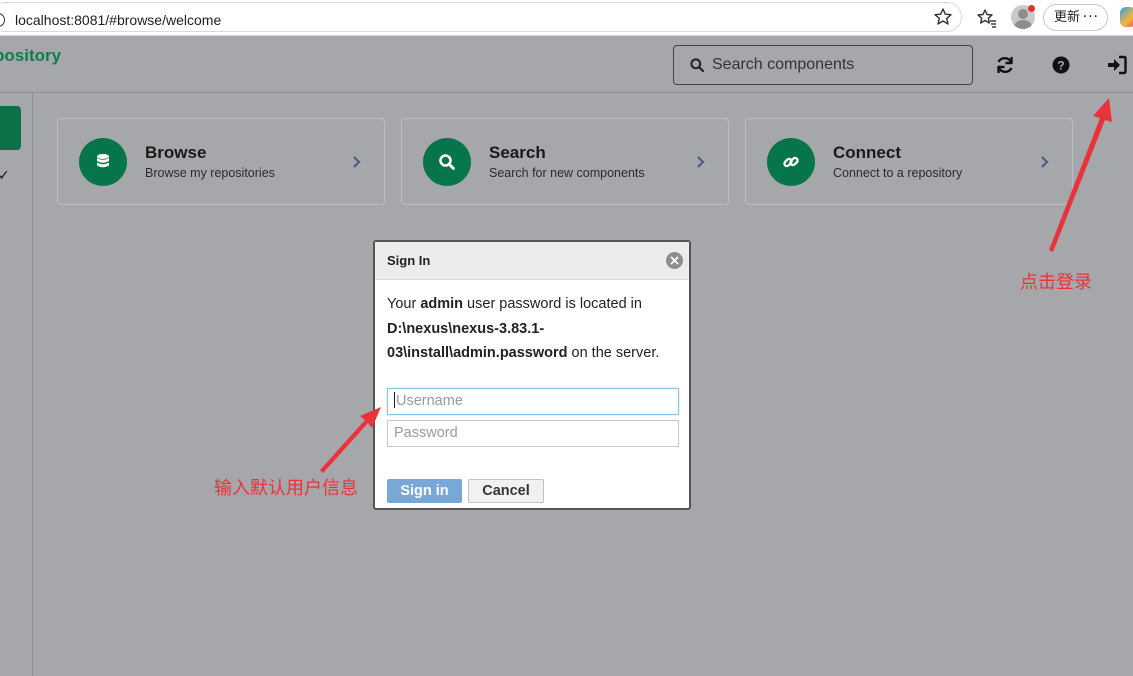  Describe the element at coordinates (566, 65) in the screenshot. I see `app-header: pository Search components ?` at that location.